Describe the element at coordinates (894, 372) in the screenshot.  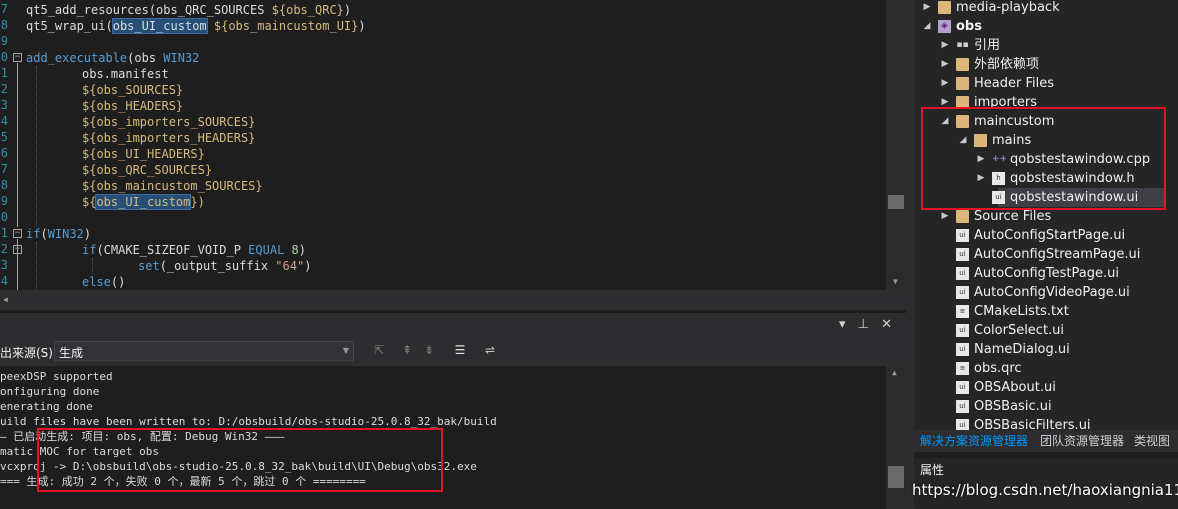
I see `scroll-up-arrow-icon: ▲` at that location.